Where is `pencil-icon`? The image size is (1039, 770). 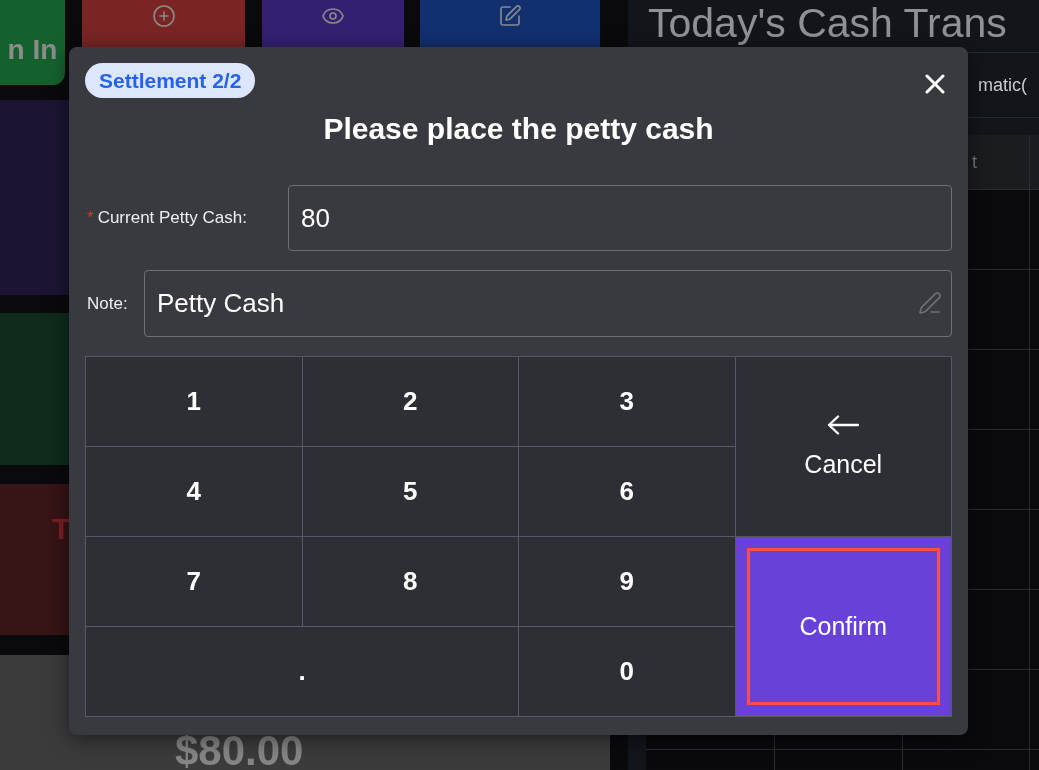 pencil-icon is located at coordinates (930, 303).